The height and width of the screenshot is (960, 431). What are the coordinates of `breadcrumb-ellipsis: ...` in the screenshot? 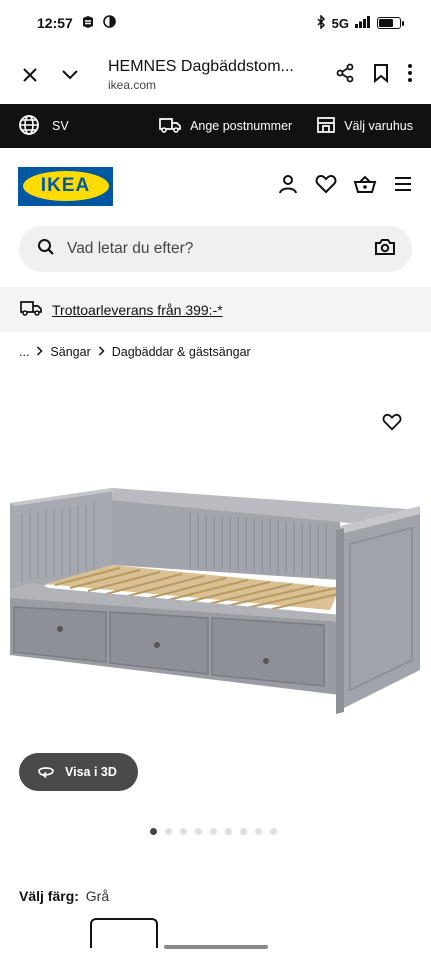 It's located at (24, 352).